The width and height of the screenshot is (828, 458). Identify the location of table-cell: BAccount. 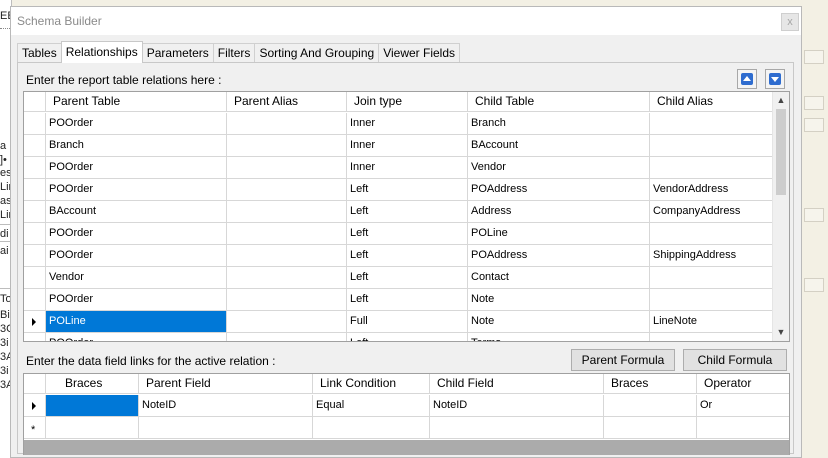
(136, 211).